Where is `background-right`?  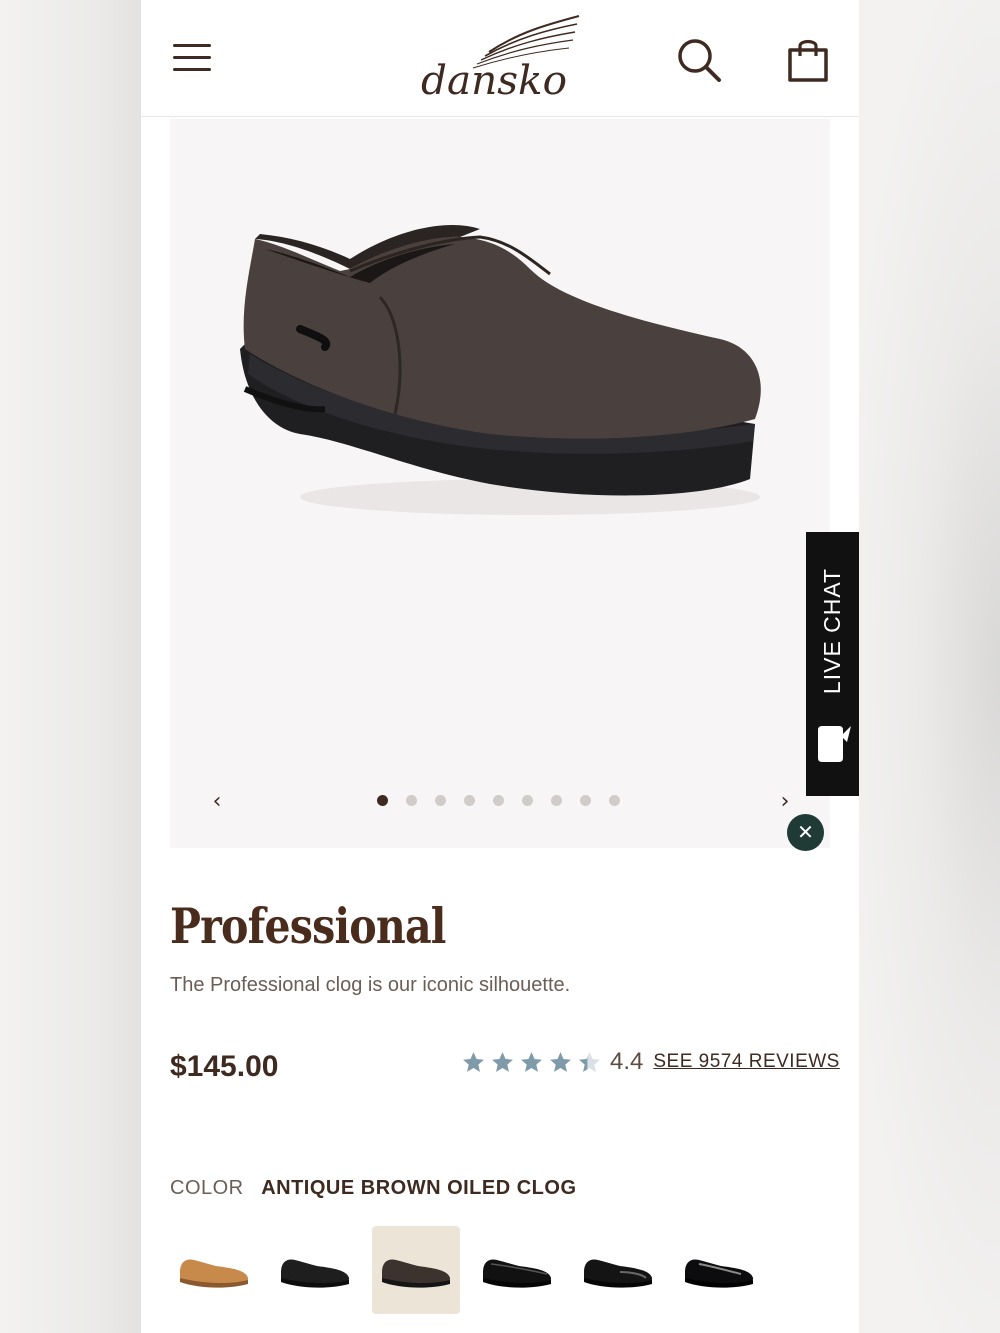
background-right is located at coordinates (929, 666).